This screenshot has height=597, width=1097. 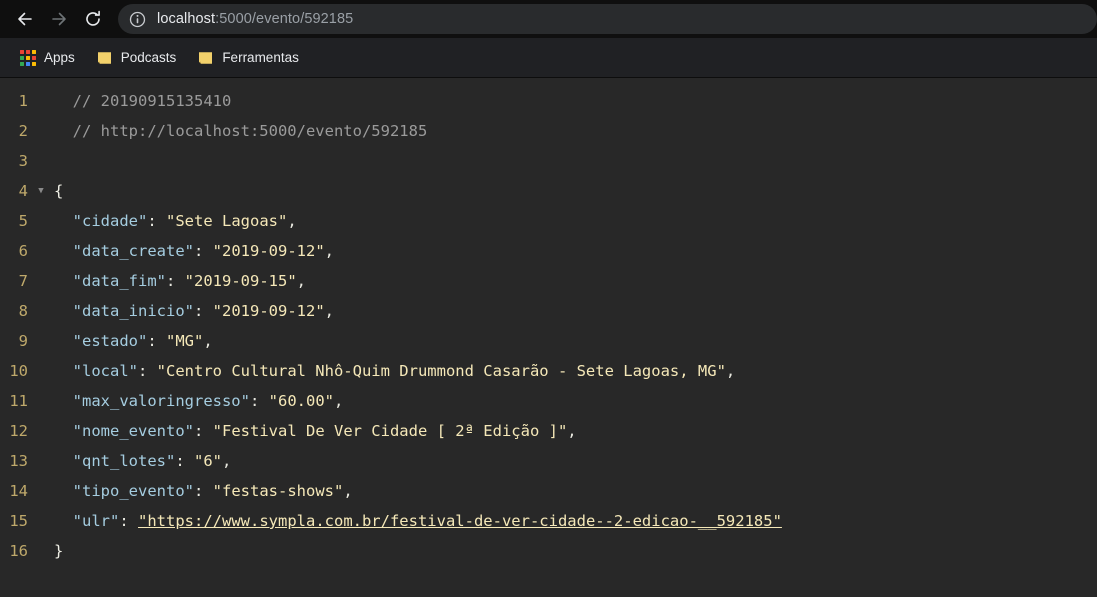 What do you see at coordinates (575, 311) in the screenshot?
I see `code-line-content: "data_inicio": "2019-09-12",` at bounding box center [575, 311].